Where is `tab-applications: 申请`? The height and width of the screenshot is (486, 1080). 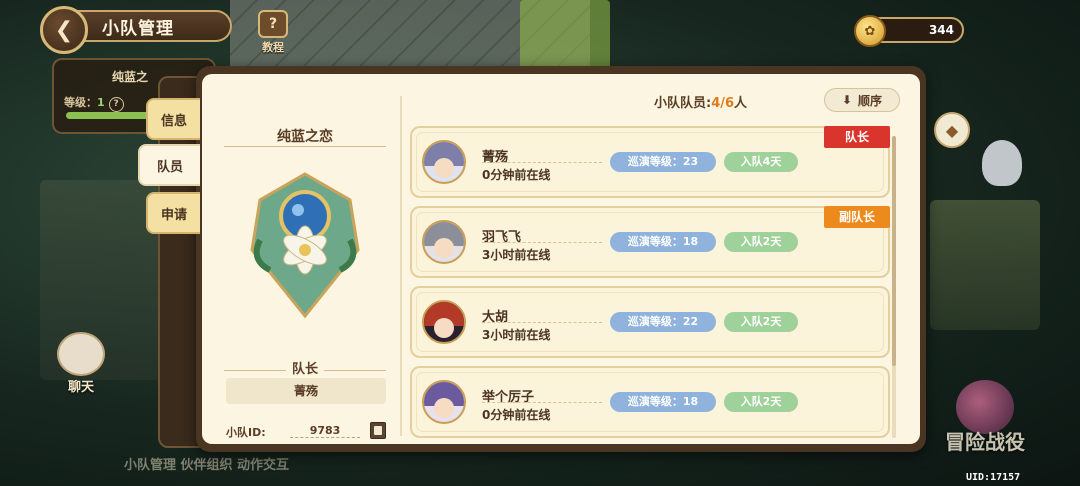
tab-applications: 申请 is located at coordinates (173, 213).